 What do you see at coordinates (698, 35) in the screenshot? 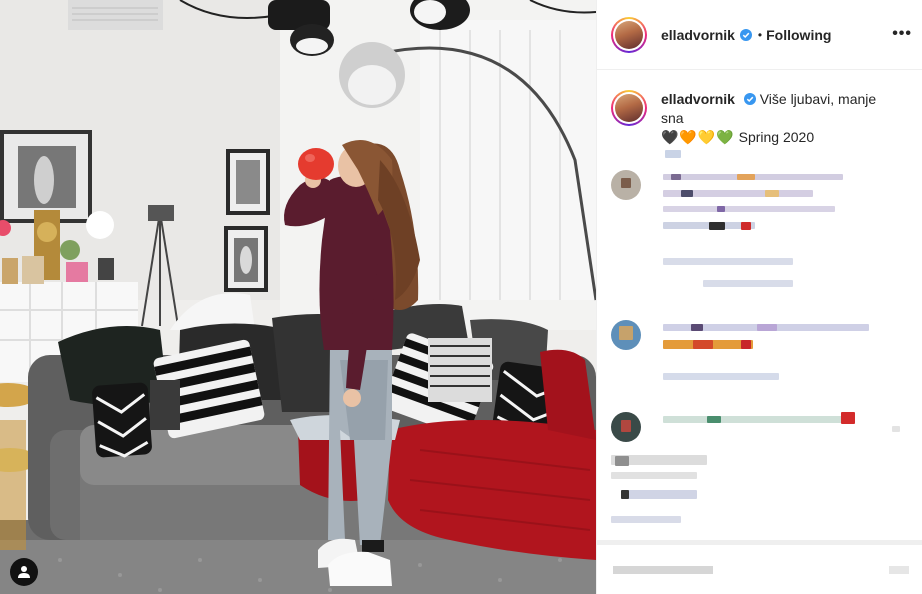
I see `author-username: elladvornik` at bounding box center [698, 35].